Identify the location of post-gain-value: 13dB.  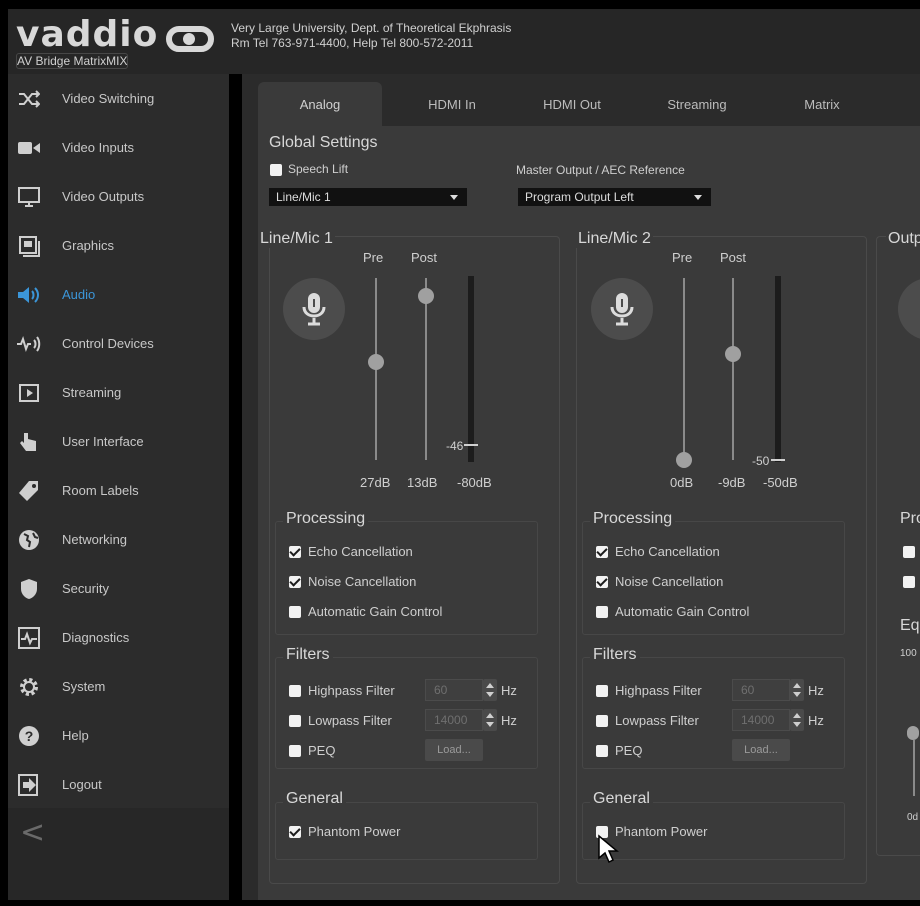
(422, 482).